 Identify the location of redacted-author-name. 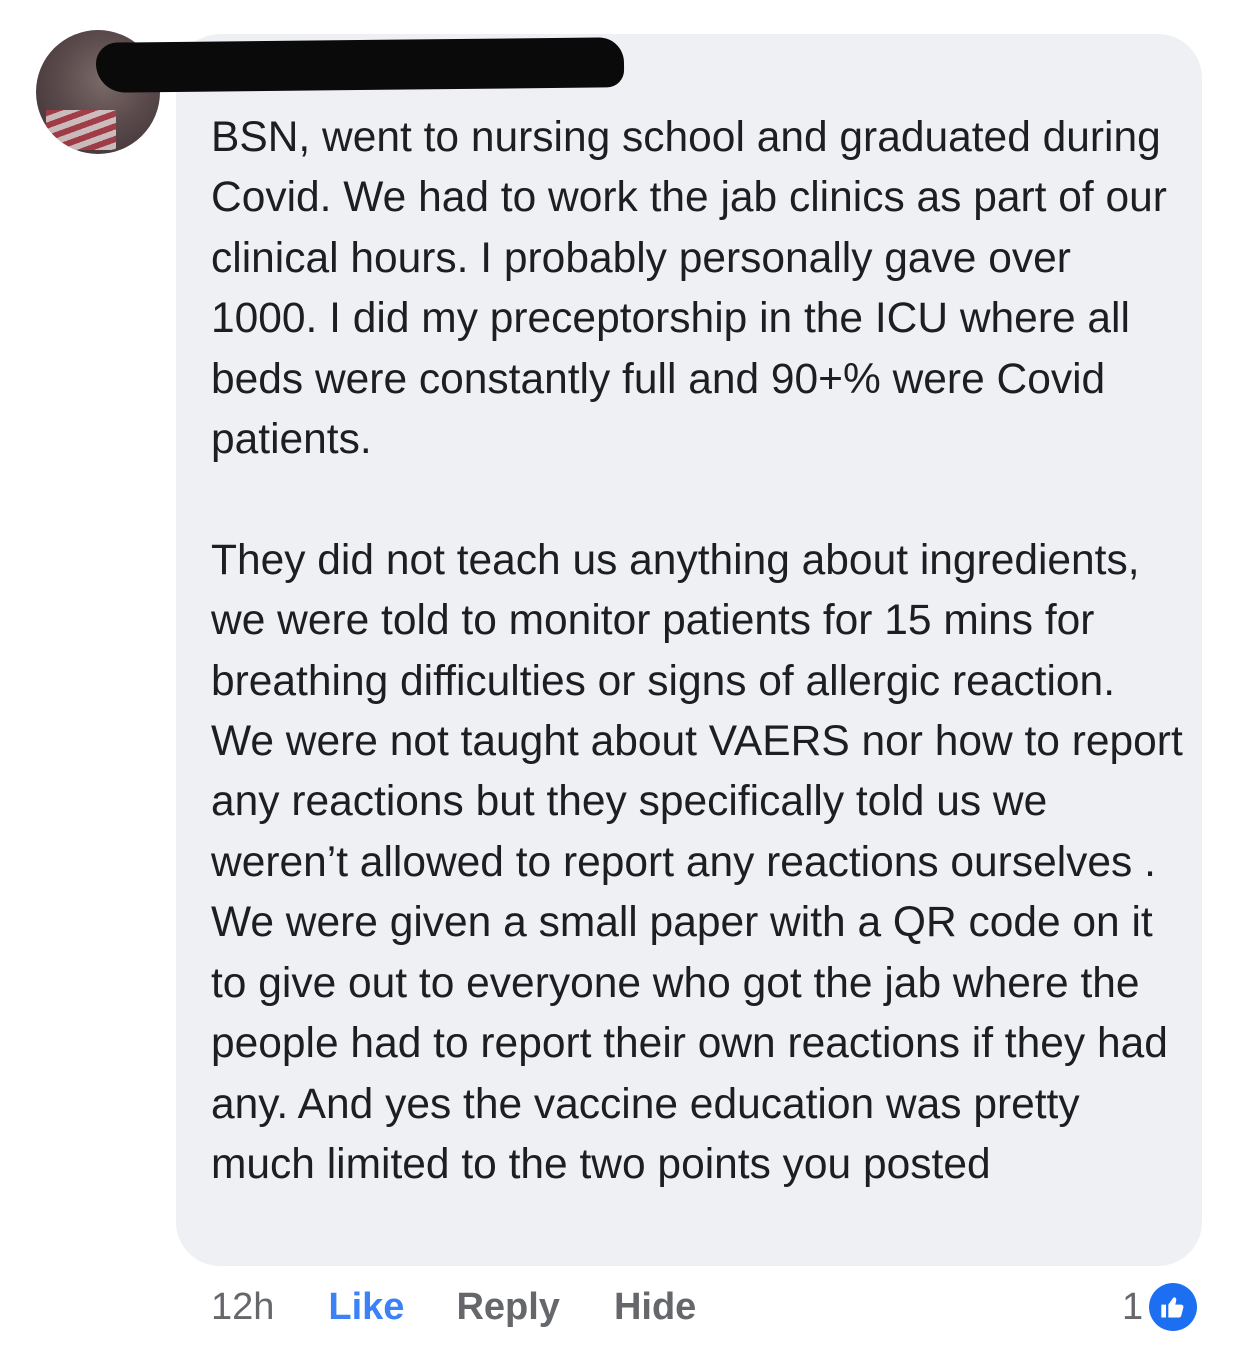
(360, 65).